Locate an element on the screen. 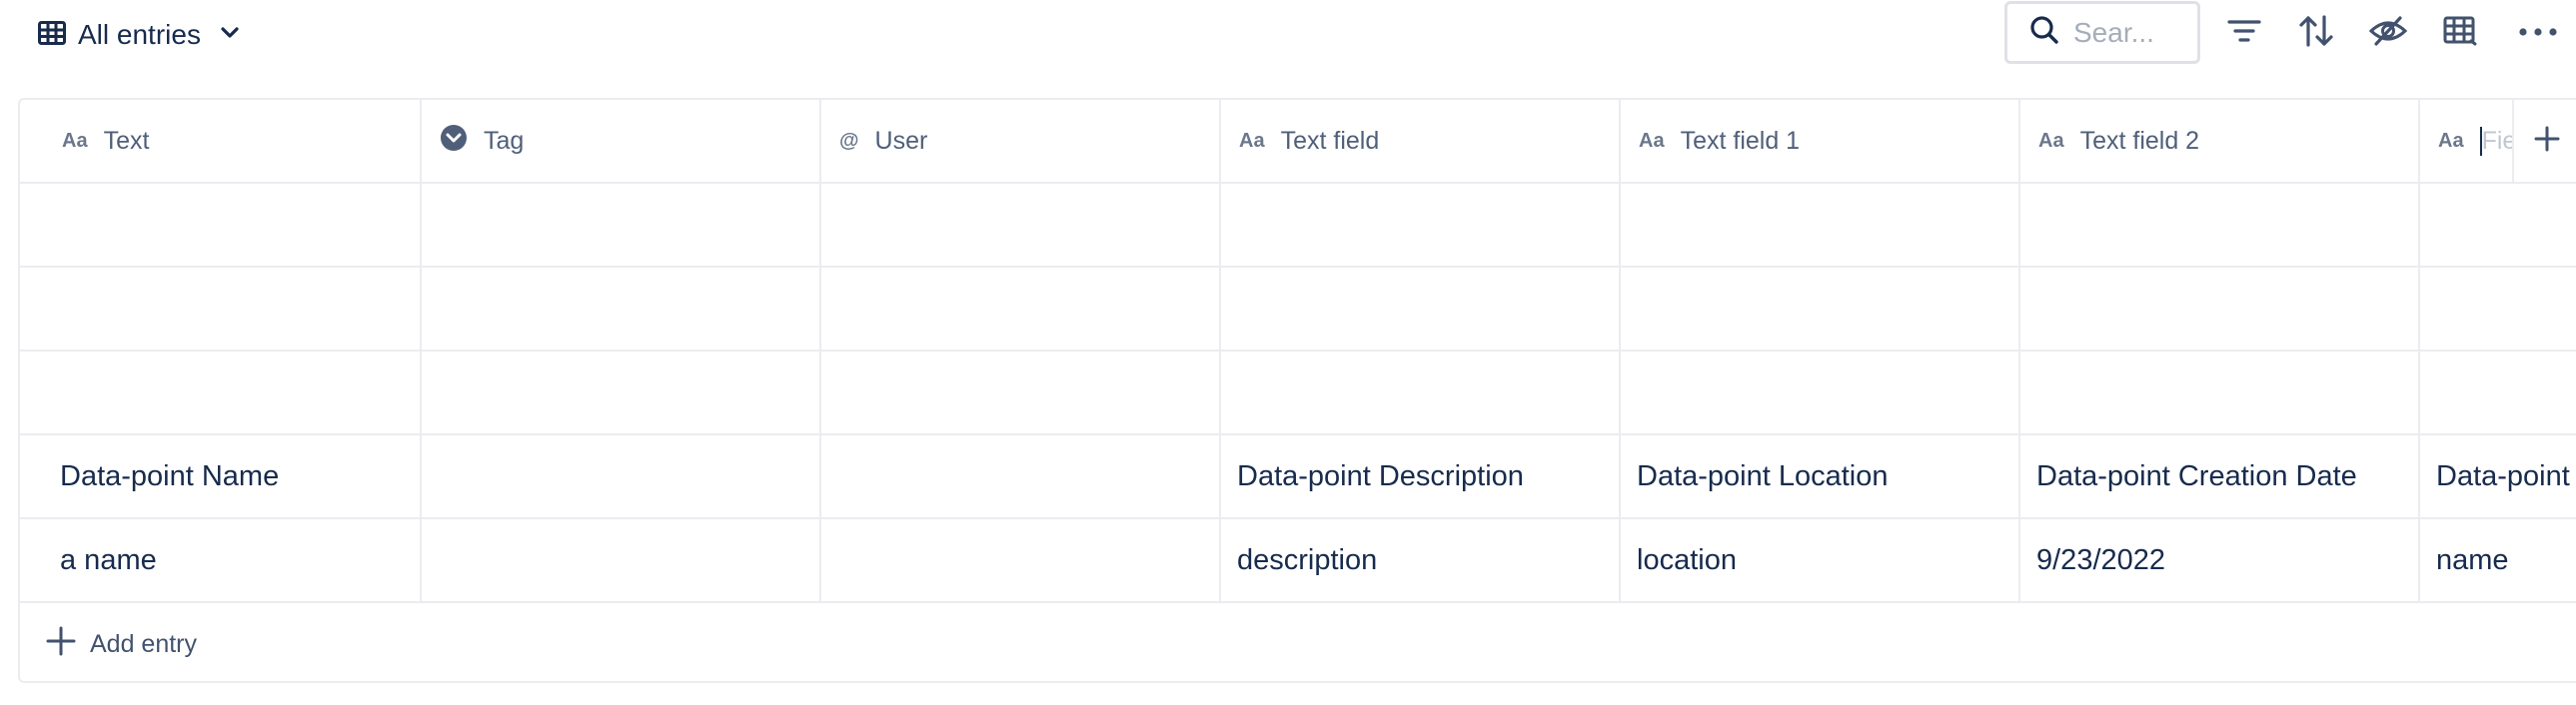 This screenshot has height=705, width=2576. row-divider is located at coordinates (1298, 602).